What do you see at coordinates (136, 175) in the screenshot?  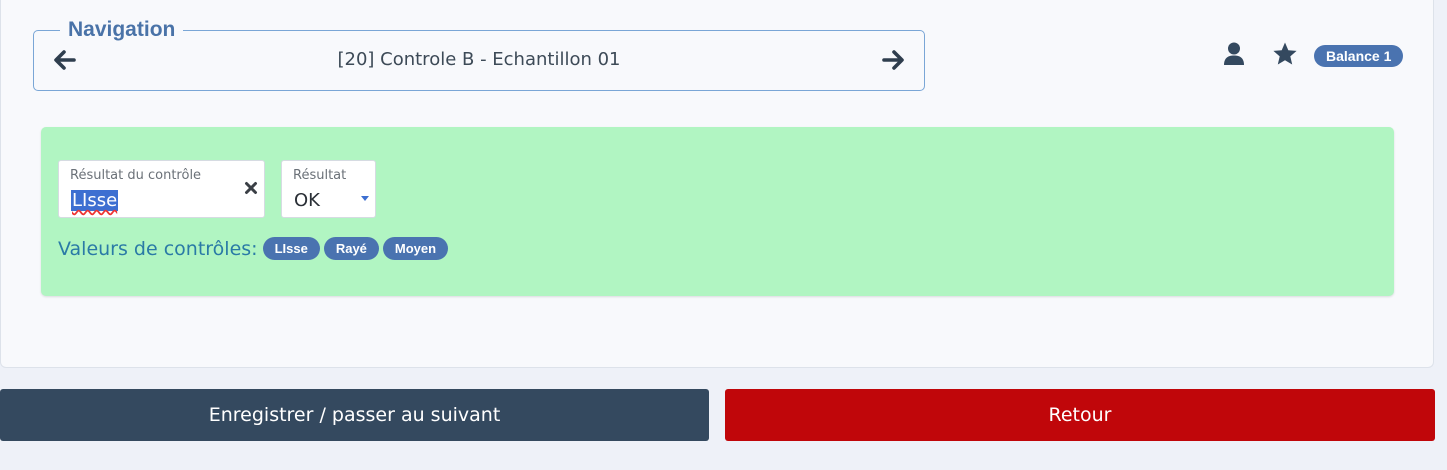 I see `result-input-label: Résultat du contrôle` at bounding box center [136, 175].